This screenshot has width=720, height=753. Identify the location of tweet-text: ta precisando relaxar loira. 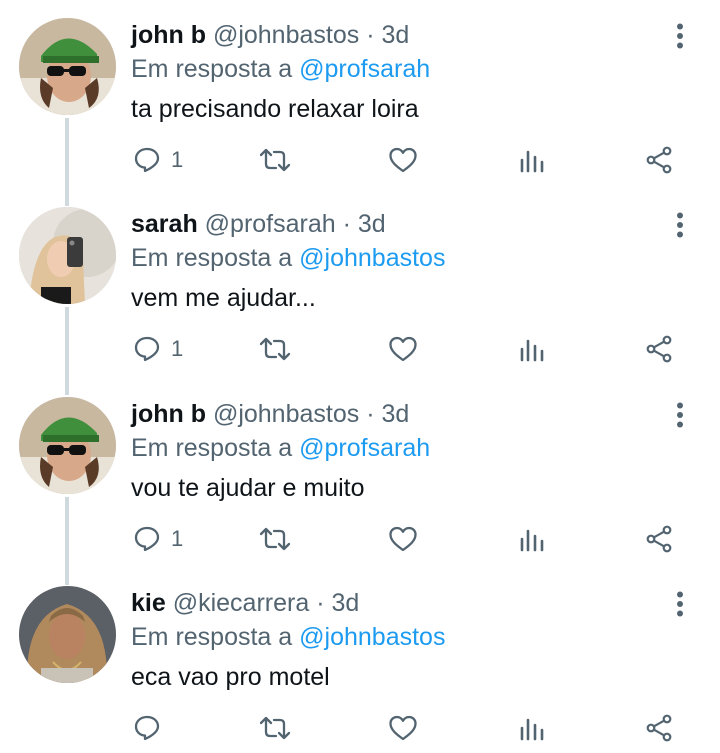
(275, 109).